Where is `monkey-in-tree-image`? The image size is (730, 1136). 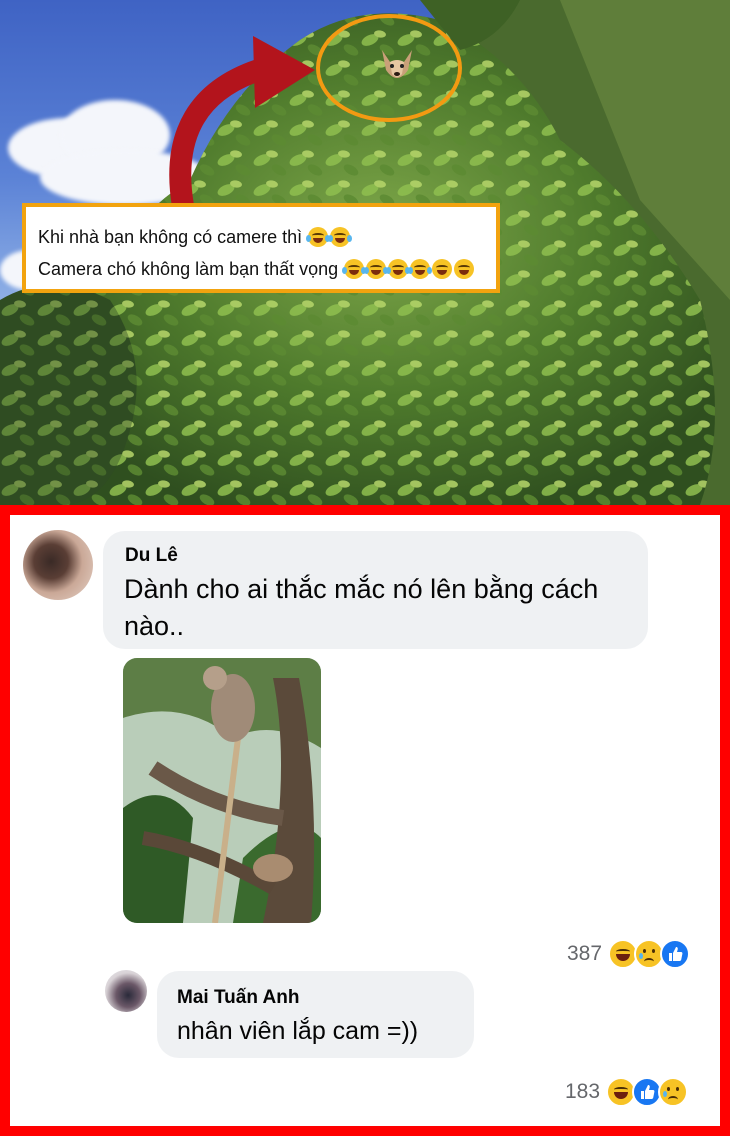 monkey-in-tree-image is located at coordinates (222, 790).